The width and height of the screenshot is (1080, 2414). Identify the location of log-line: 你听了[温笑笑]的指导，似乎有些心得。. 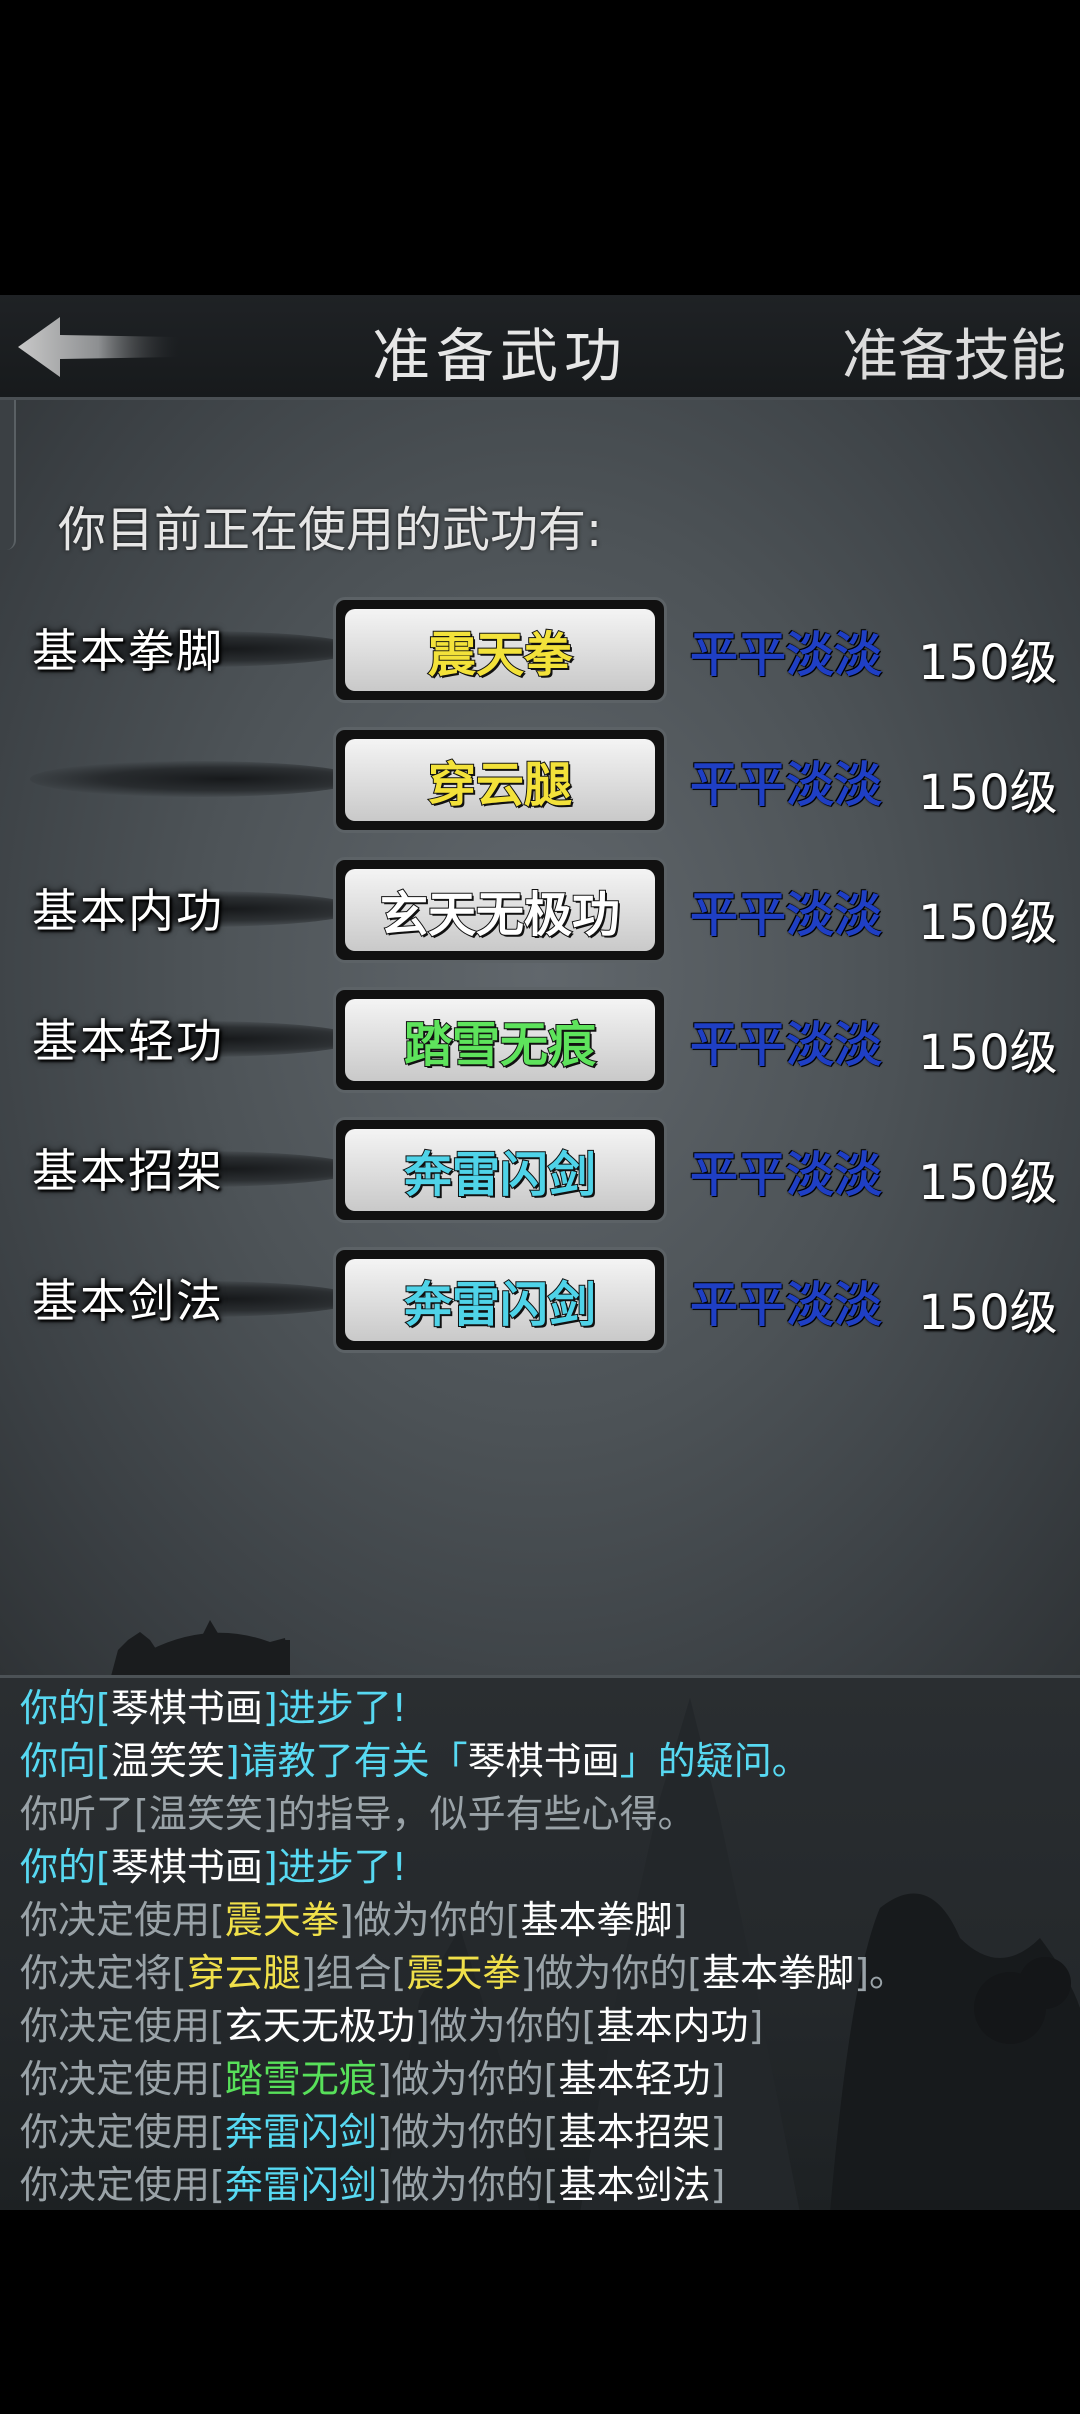
(453, 1814).